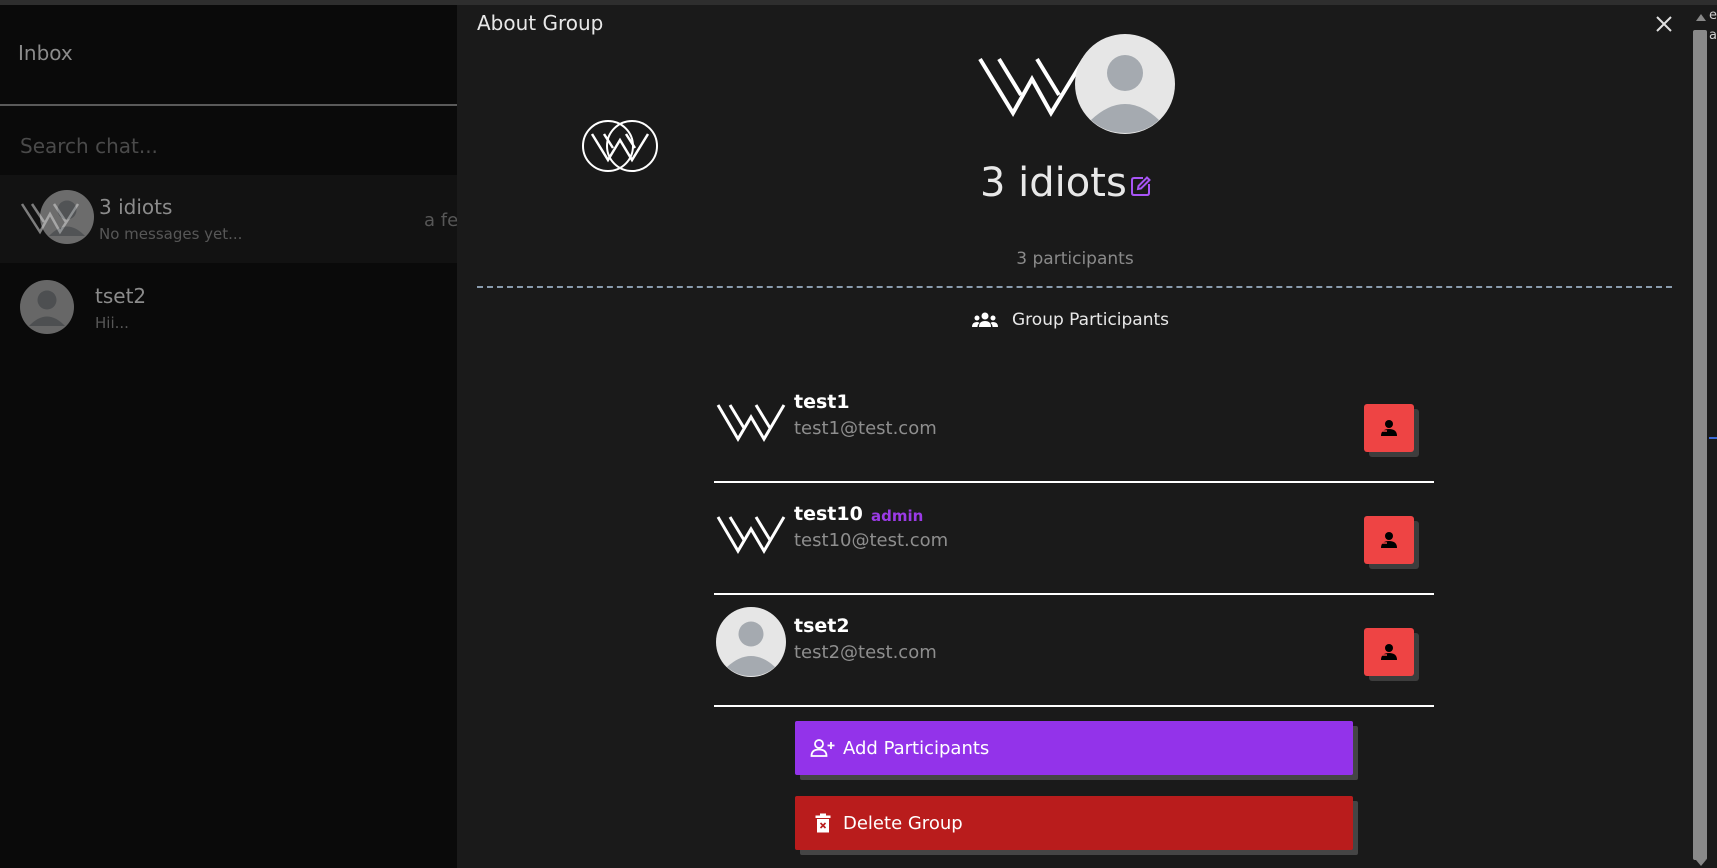 Image resolution: width=1717 pixels, height=868 pixels. I want to click on chat-time: a fe, so click(441, 220).